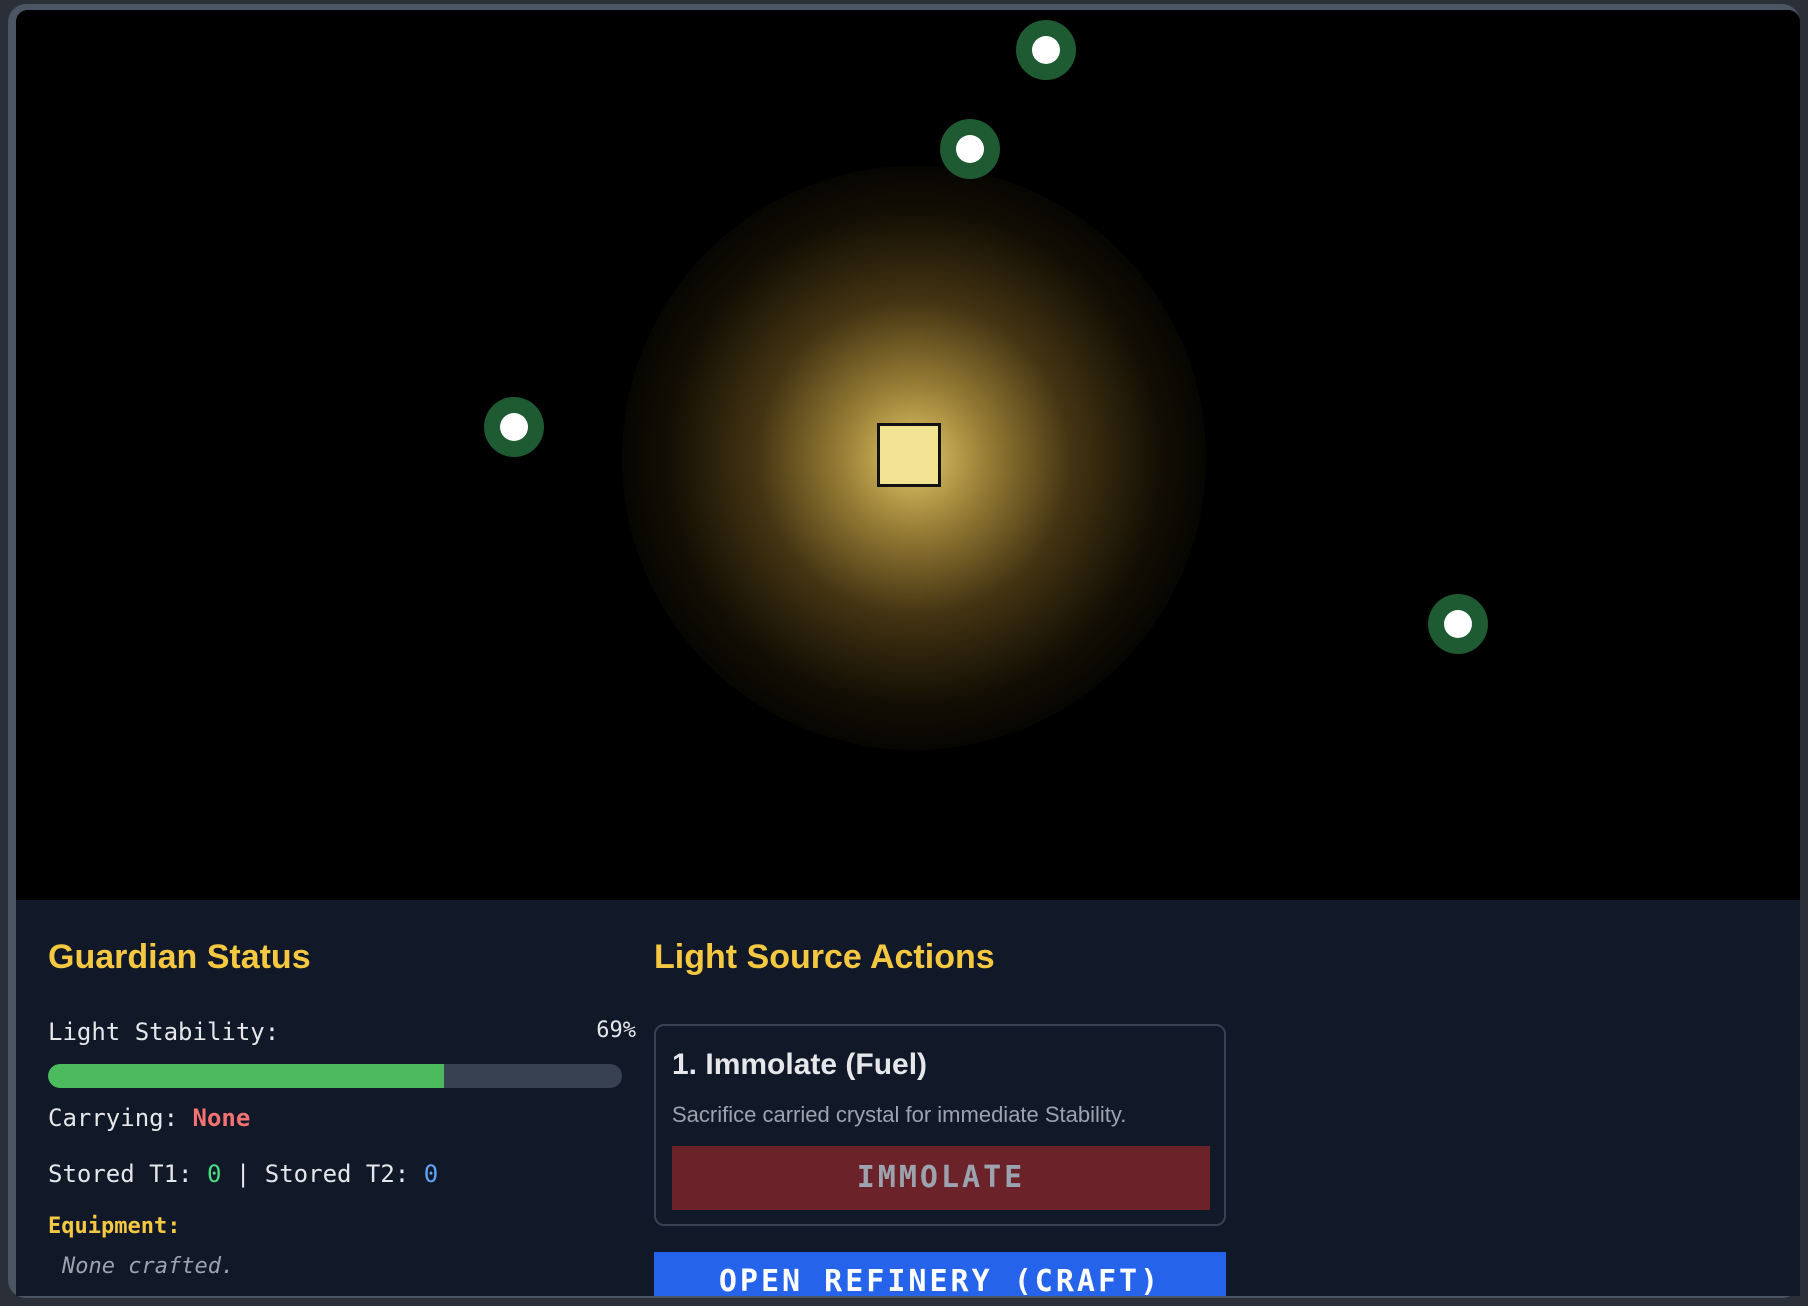  I want to click on stored-t2-label: Stored T2:, so click(337, 1174).